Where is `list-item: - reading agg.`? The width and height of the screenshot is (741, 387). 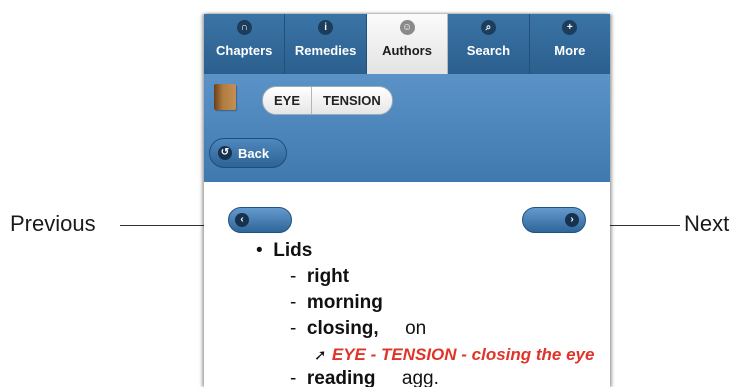 list-item: - reading agg. is located at coordinates (364, 377).